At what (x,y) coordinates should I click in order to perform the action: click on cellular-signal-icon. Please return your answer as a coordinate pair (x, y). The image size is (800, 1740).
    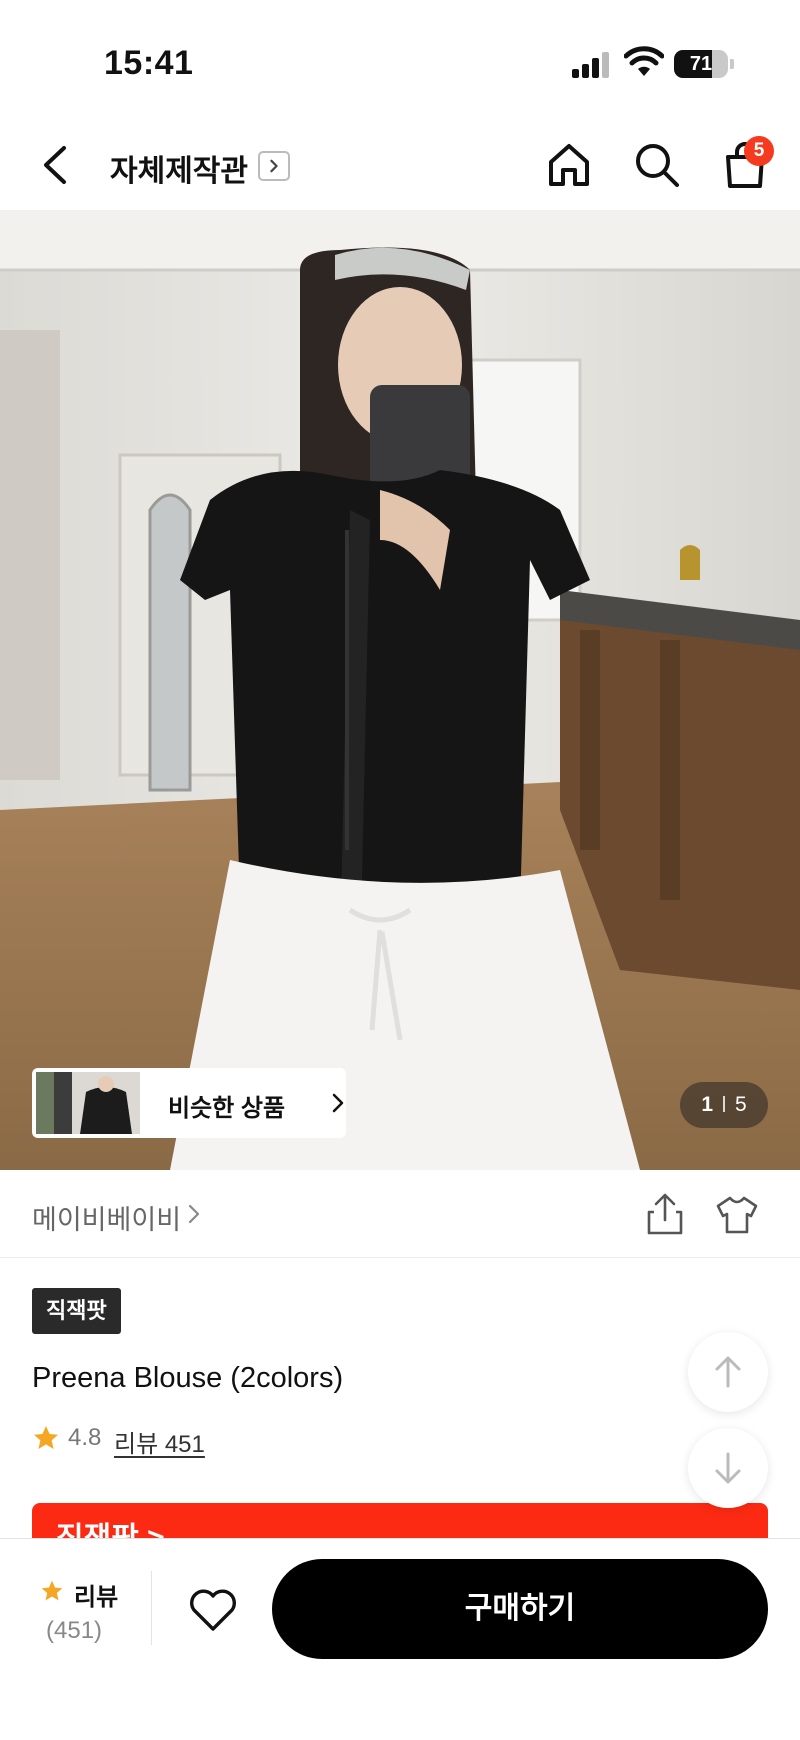
    Looking at the image, I should click on (592, 64).